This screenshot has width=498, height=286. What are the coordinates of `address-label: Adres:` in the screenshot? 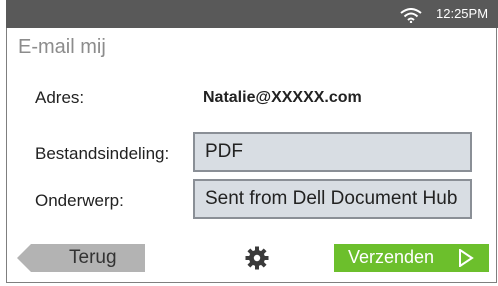 It's located at (60, 97).